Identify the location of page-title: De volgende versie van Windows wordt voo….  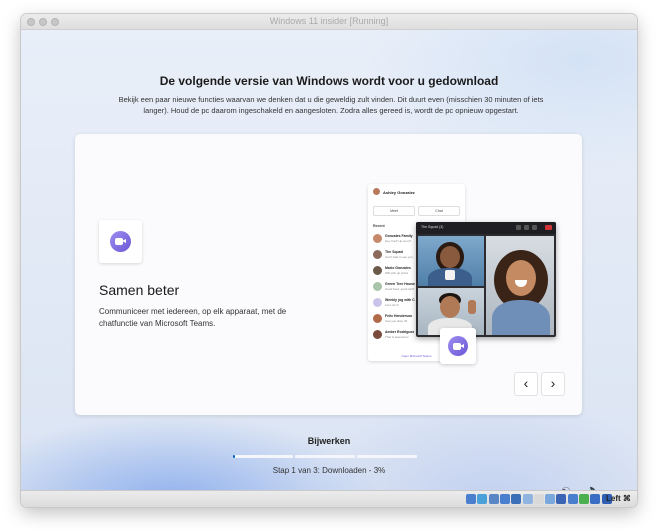
(329, 81).